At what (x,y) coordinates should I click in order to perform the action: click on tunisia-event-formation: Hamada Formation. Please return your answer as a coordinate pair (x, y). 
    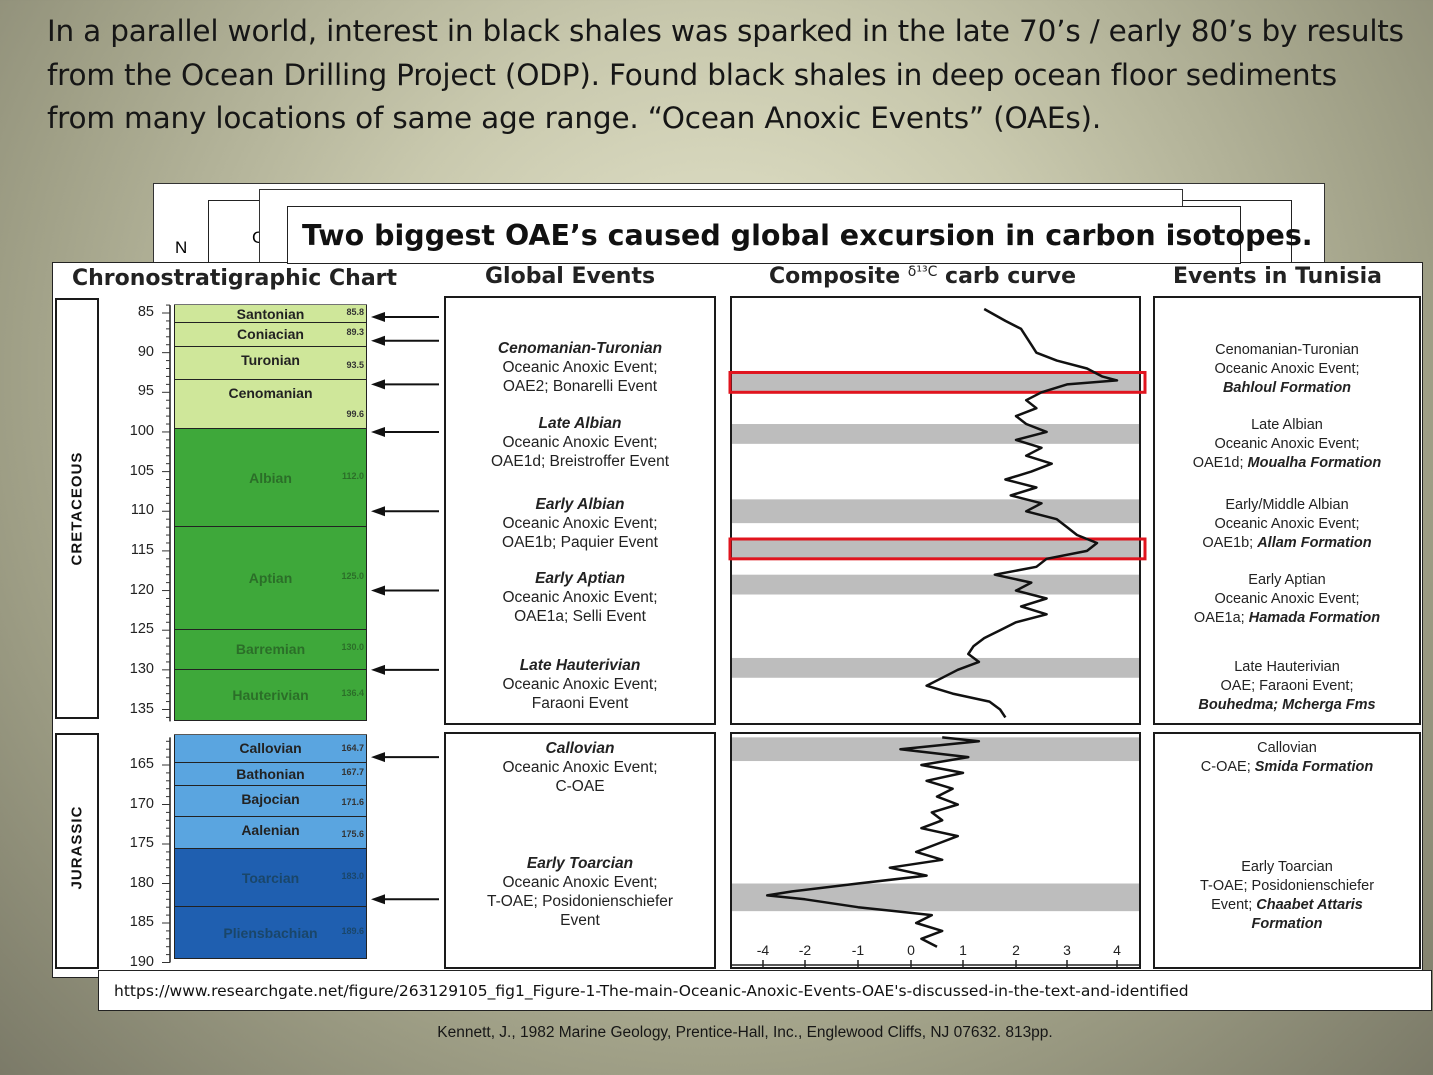
    Looking at the image, I should click on (1314, 618).